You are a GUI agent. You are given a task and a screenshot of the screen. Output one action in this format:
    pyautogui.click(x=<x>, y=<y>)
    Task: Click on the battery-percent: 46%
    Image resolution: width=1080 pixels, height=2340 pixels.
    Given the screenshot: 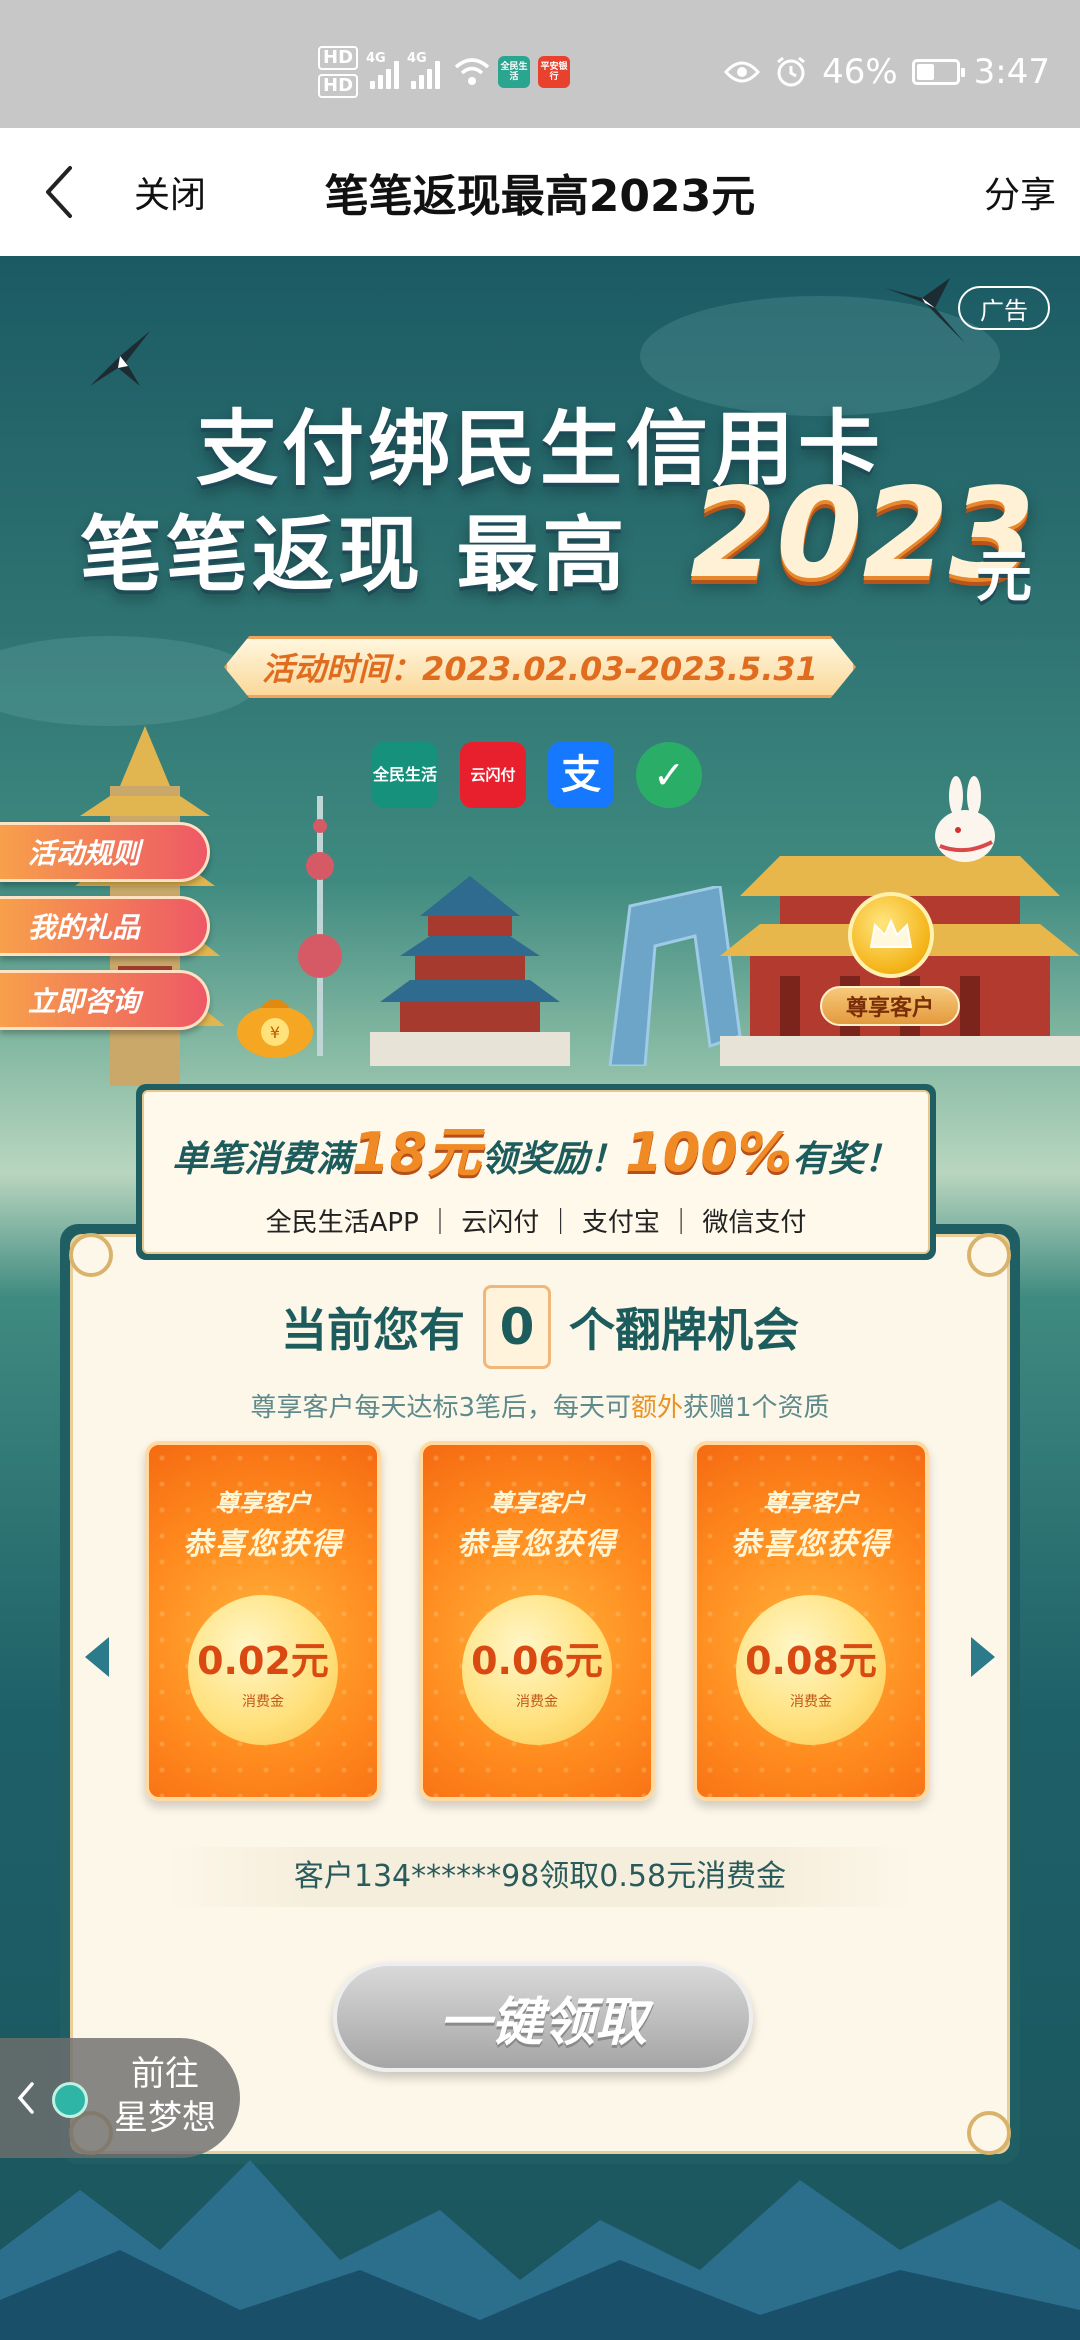 What is the action you would take?
    pyautogui.click(x=860, y=72)
    